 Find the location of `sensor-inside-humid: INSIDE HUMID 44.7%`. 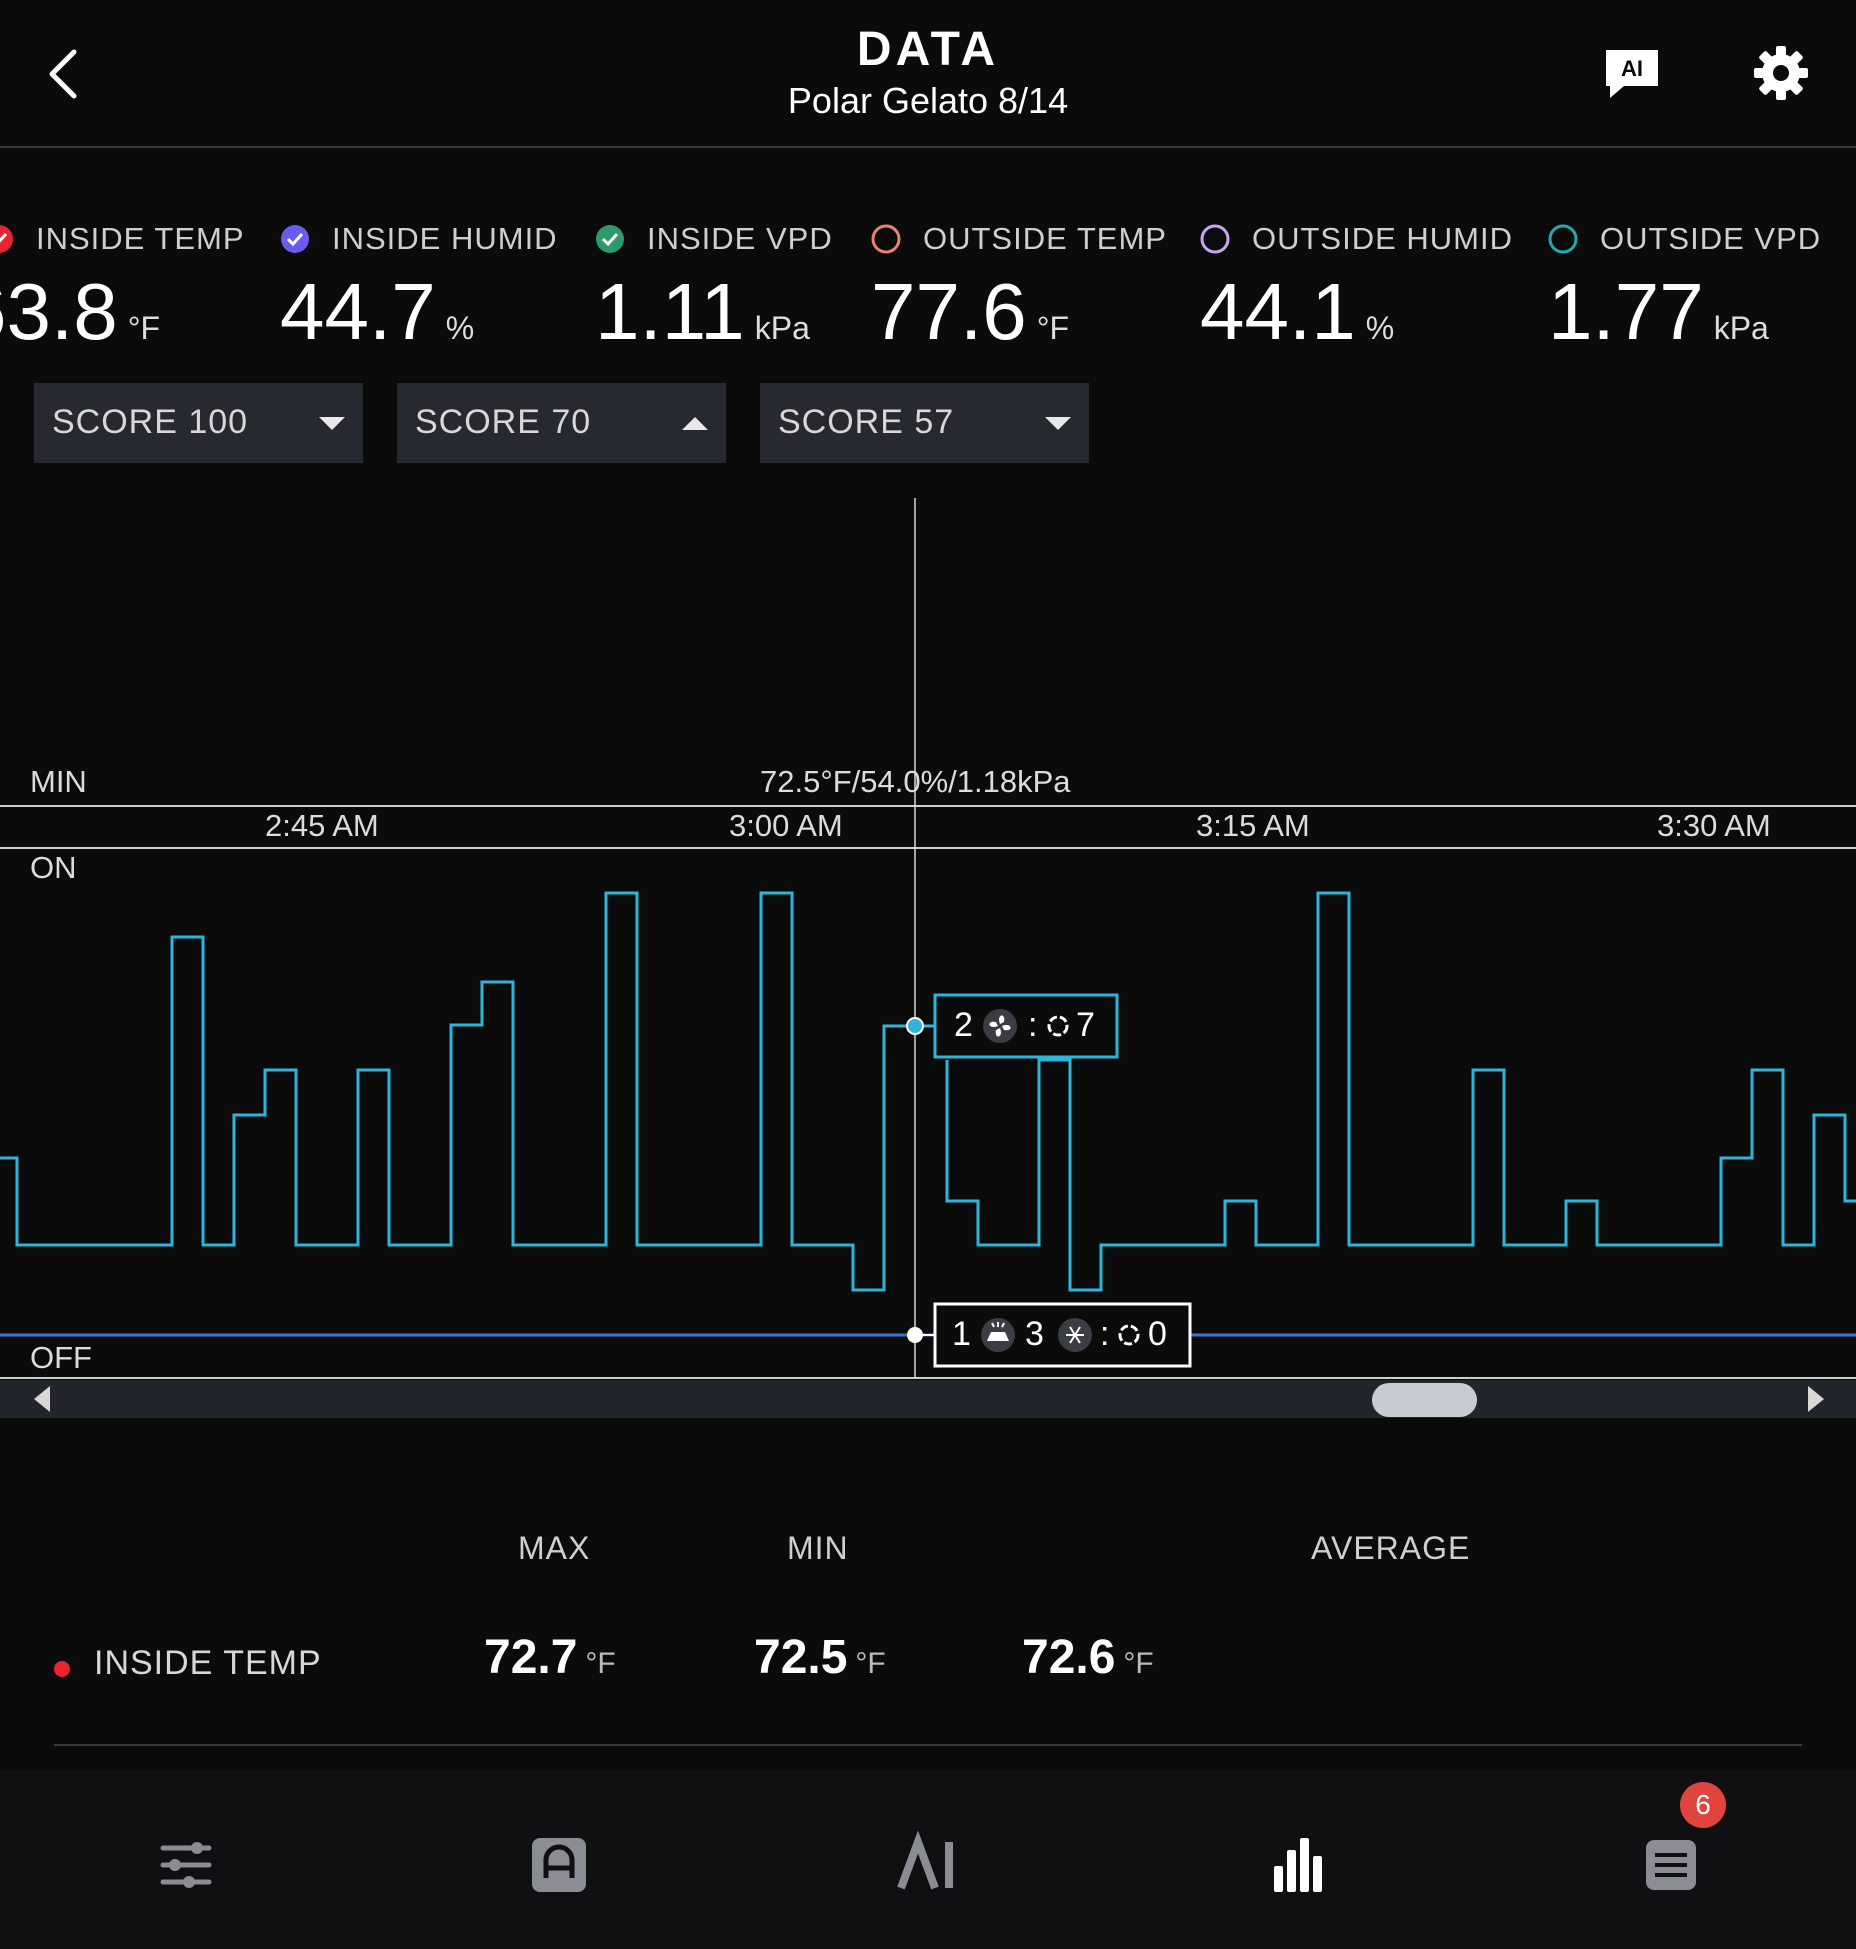

sensor-inside-humid: INSIDE HUMID 44.7% is located at coordinates (419, 285).